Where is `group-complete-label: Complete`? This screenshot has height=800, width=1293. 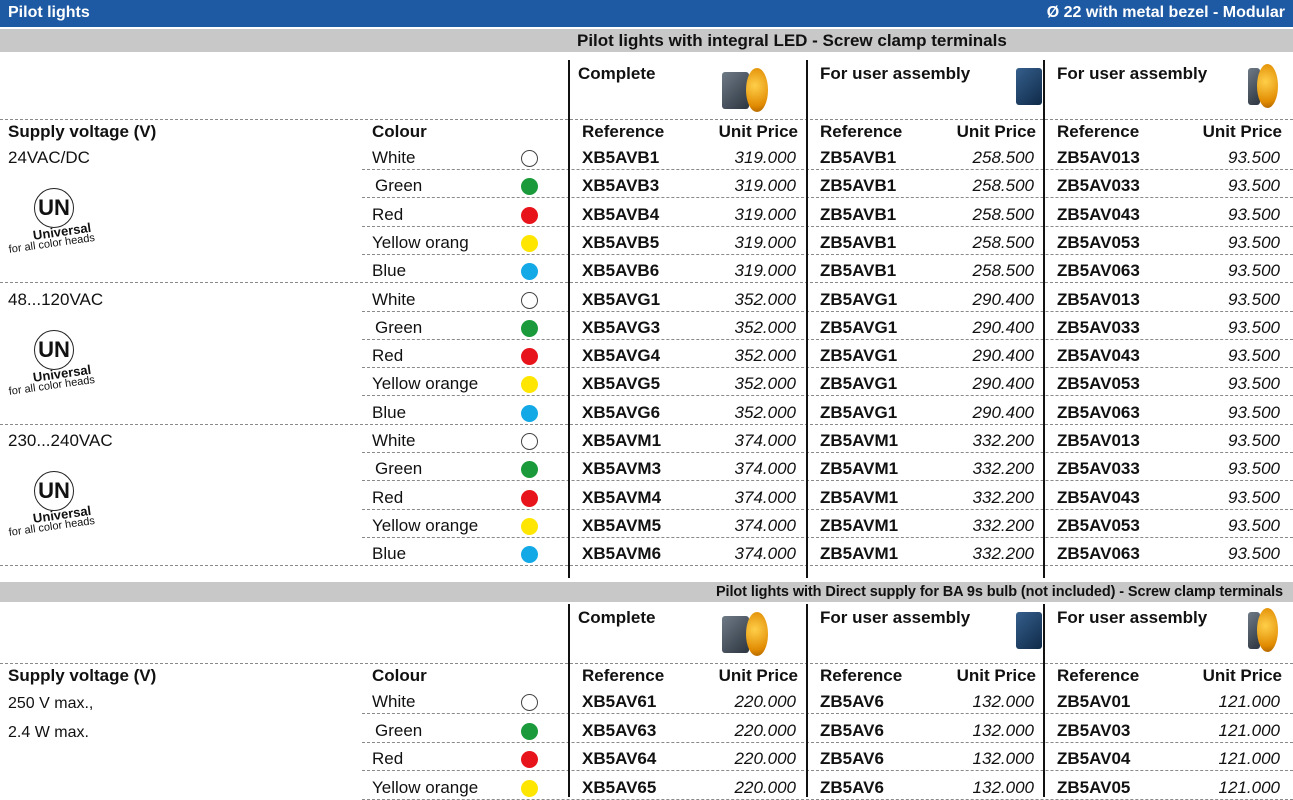
group-complete-label: Complete is located at coordinates (617, 617).